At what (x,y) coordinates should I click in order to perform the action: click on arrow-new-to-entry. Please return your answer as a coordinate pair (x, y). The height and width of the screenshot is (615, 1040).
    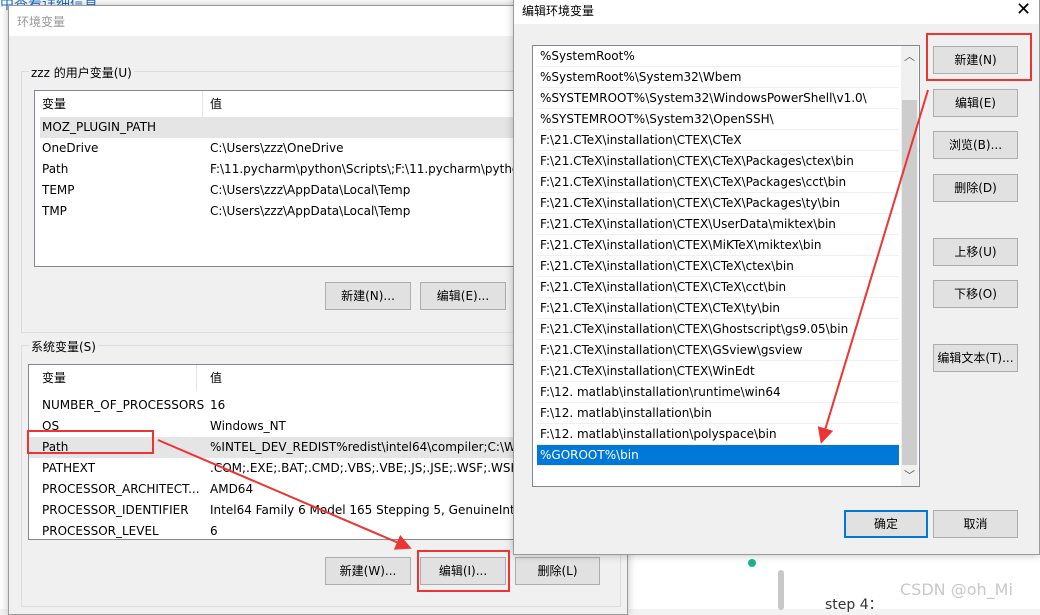
    Looking at the image, I should click on (873, 266).